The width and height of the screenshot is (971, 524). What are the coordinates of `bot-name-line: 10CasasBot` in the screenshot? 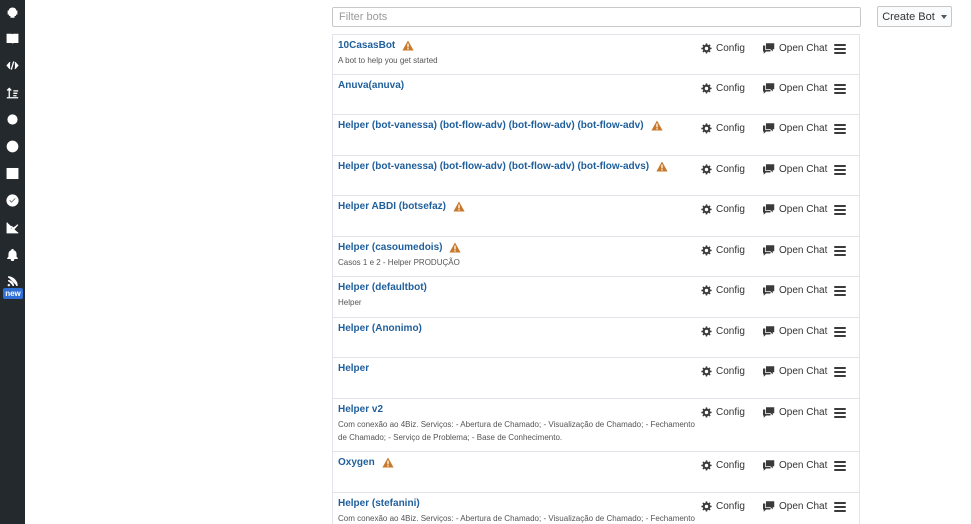 It's located at (376, 45).